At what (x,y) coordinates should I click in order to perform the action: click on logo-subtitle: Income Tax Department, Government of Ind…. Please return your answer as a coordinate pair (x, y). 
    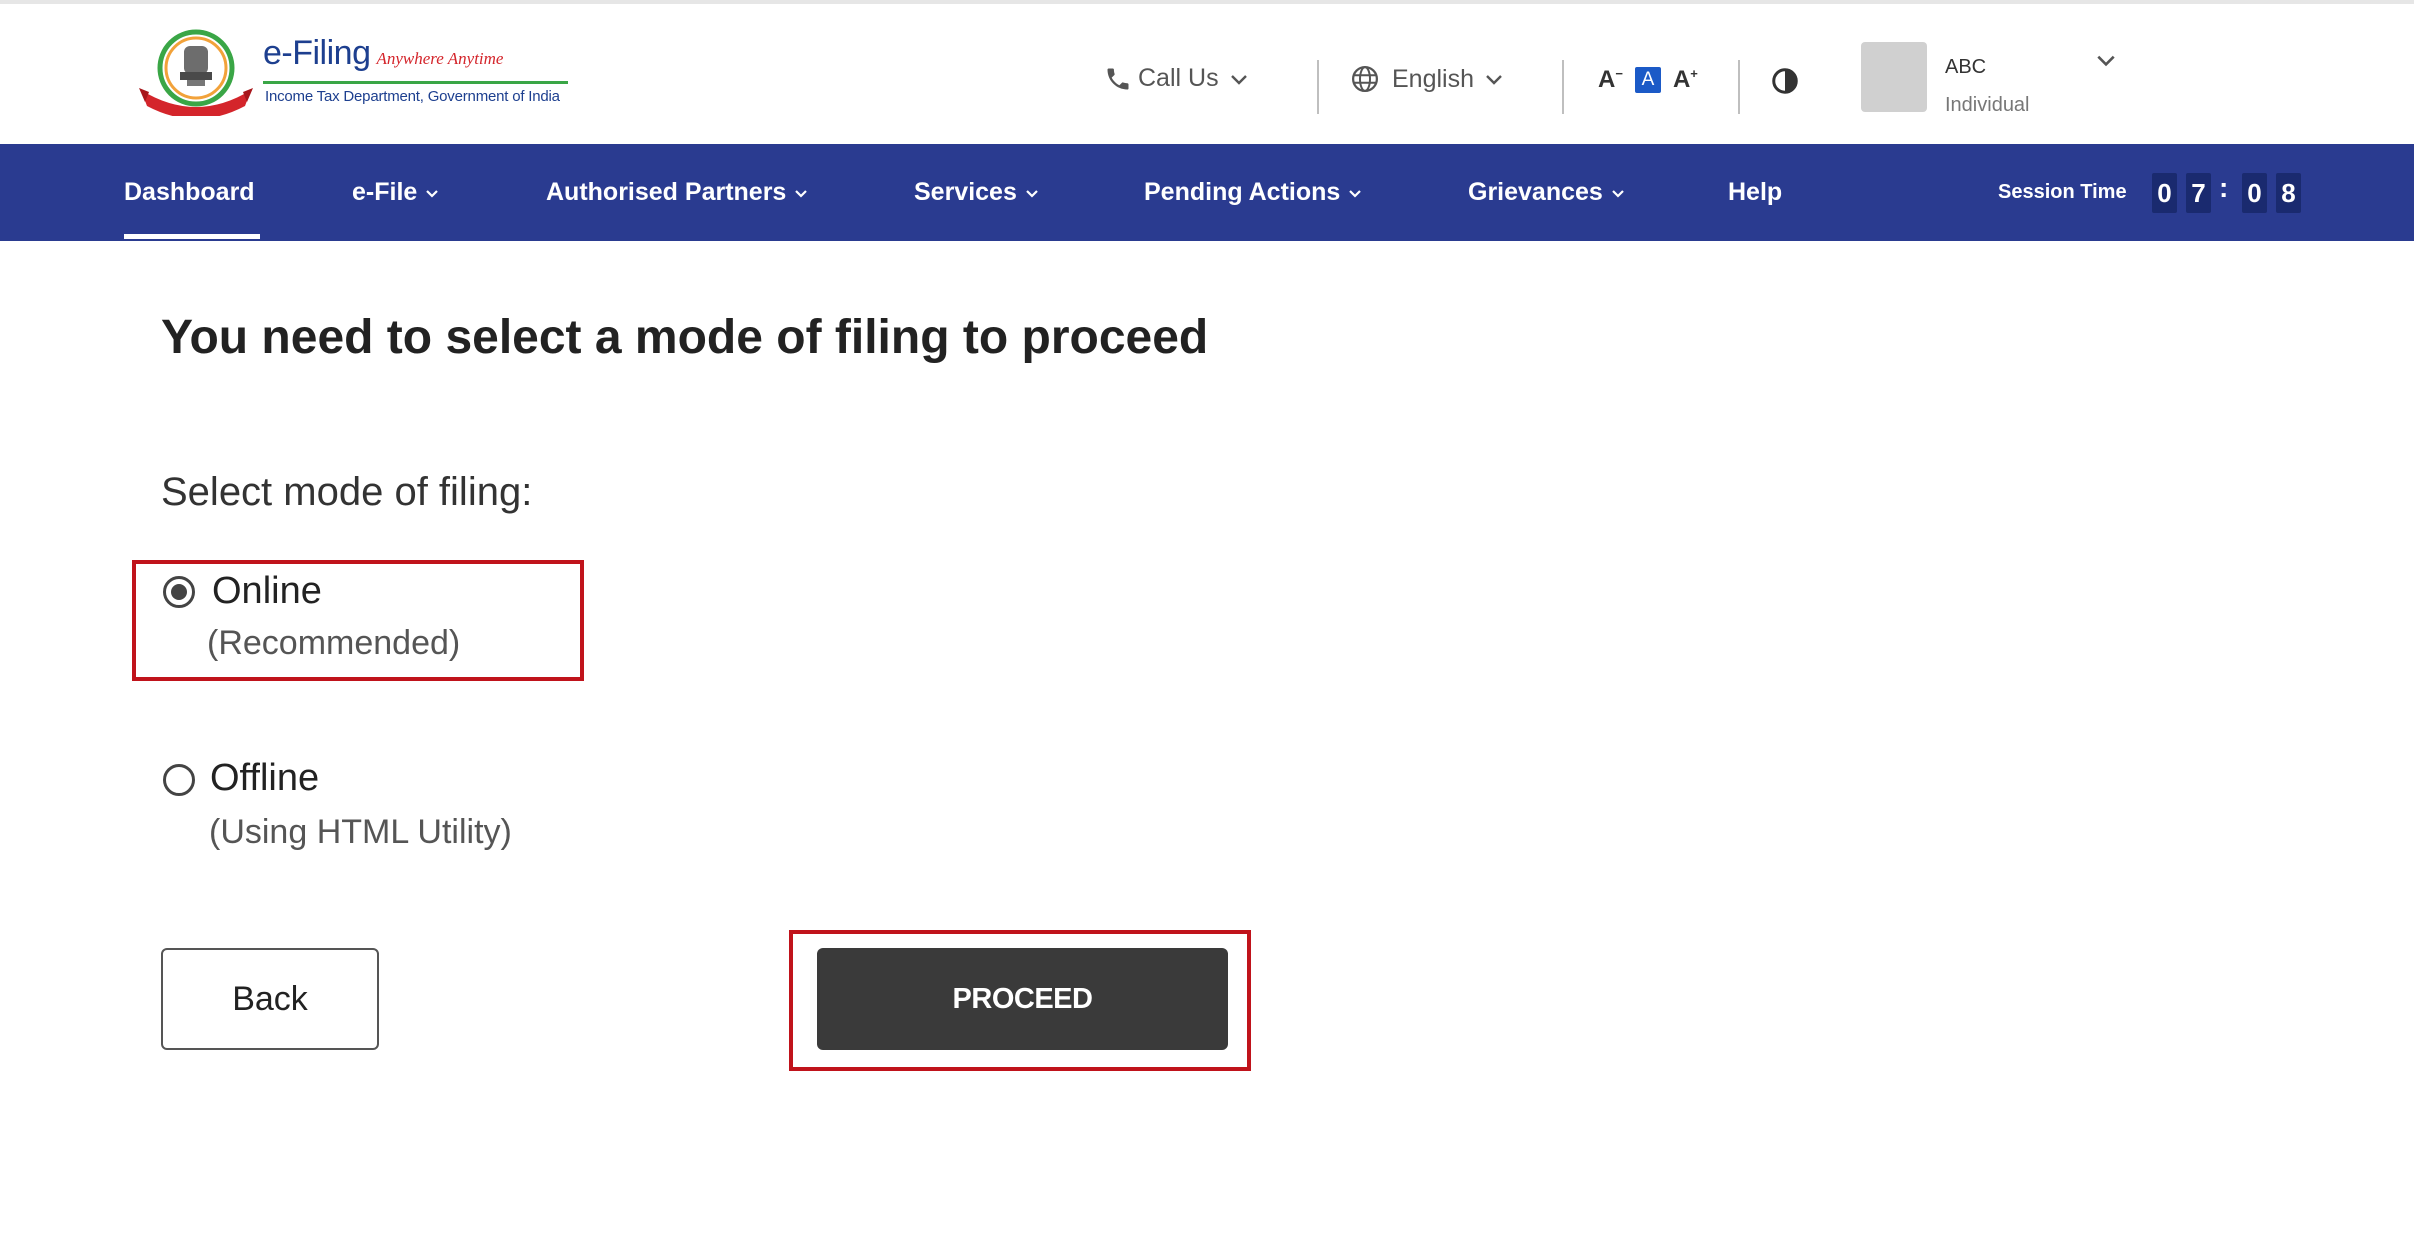
    Looking at the image, I should click on (412, 96).